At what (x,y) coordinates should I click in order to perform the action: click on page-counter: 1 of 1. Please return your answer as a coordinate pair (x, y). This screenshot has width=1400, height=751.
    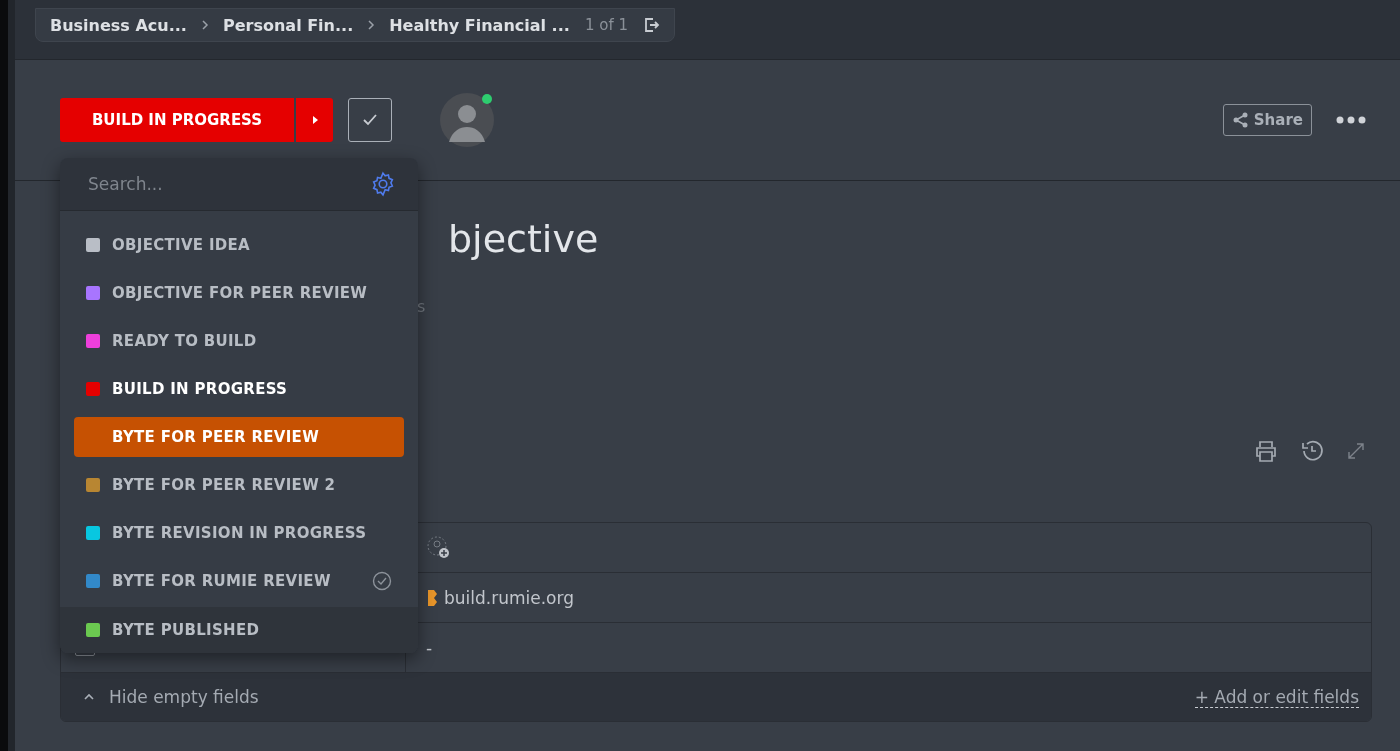
    Looking at the image, I should click on (606, 25).